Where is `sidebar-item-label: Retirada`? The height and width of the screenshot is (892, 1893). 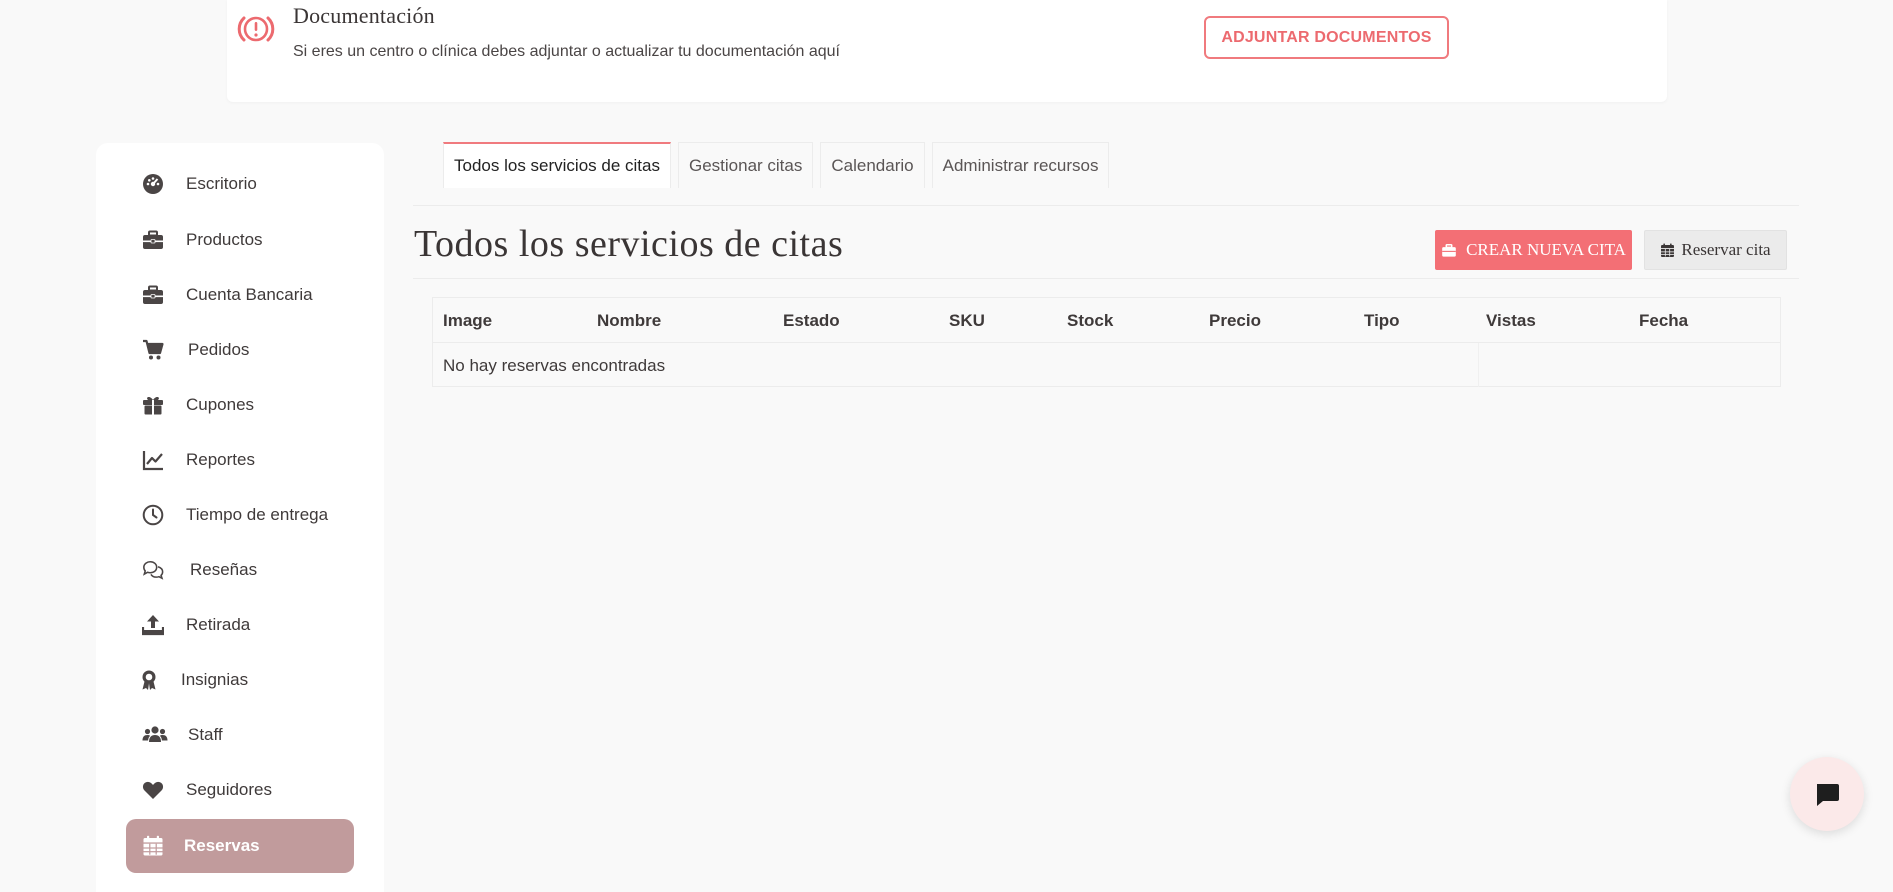 sidebar-item-label: Retirada is located at coordinates (218, 624).